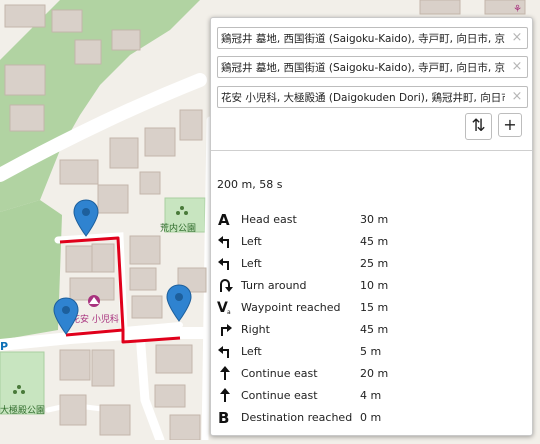 The image size is (540, 444). I want to click on instruction-row: B Destination reached 0 m, so click(367, 417).